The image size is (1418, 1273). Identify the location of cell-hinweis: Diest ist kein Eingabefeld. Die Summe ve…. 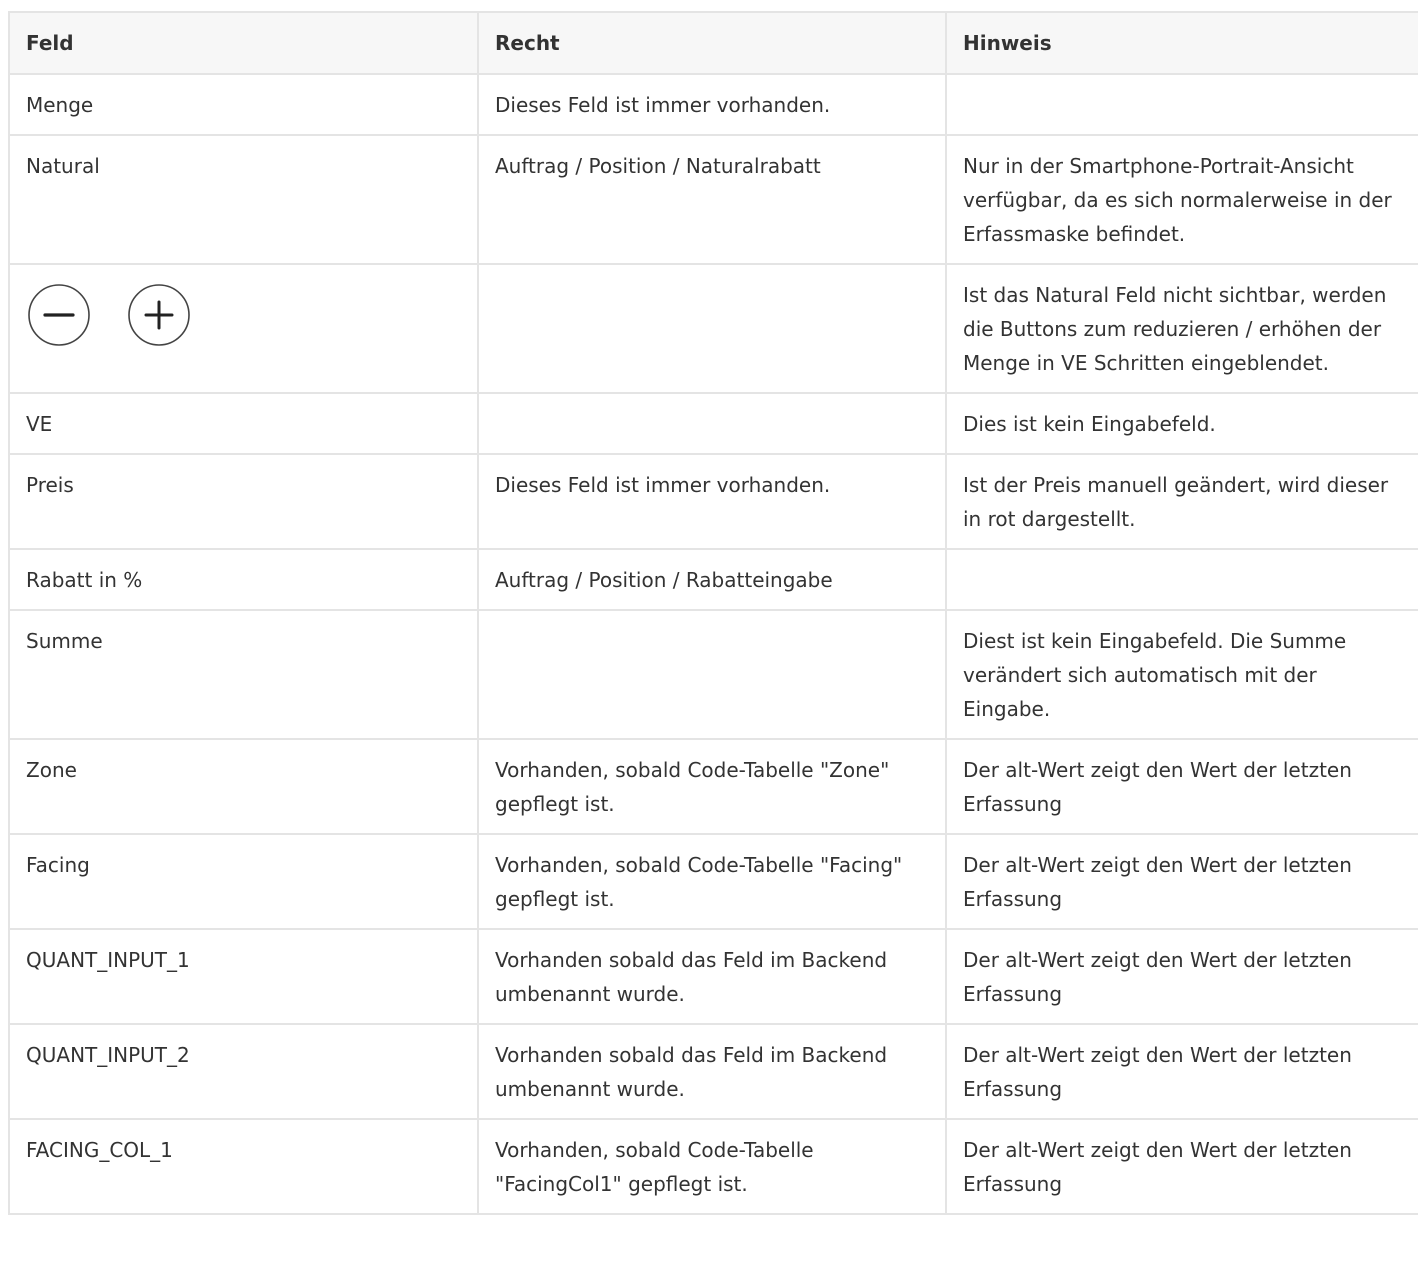
(1181, 674).